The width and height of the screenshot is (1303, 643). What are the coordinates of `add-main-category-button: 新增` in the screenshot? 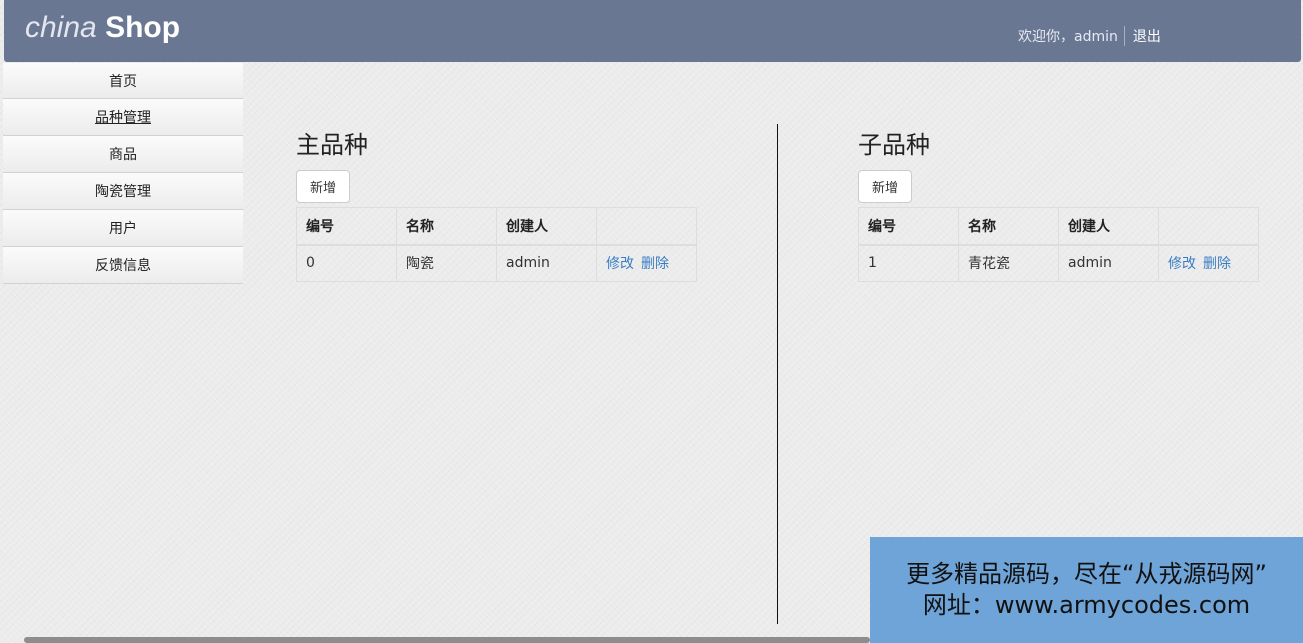 It's located at (323, 186).